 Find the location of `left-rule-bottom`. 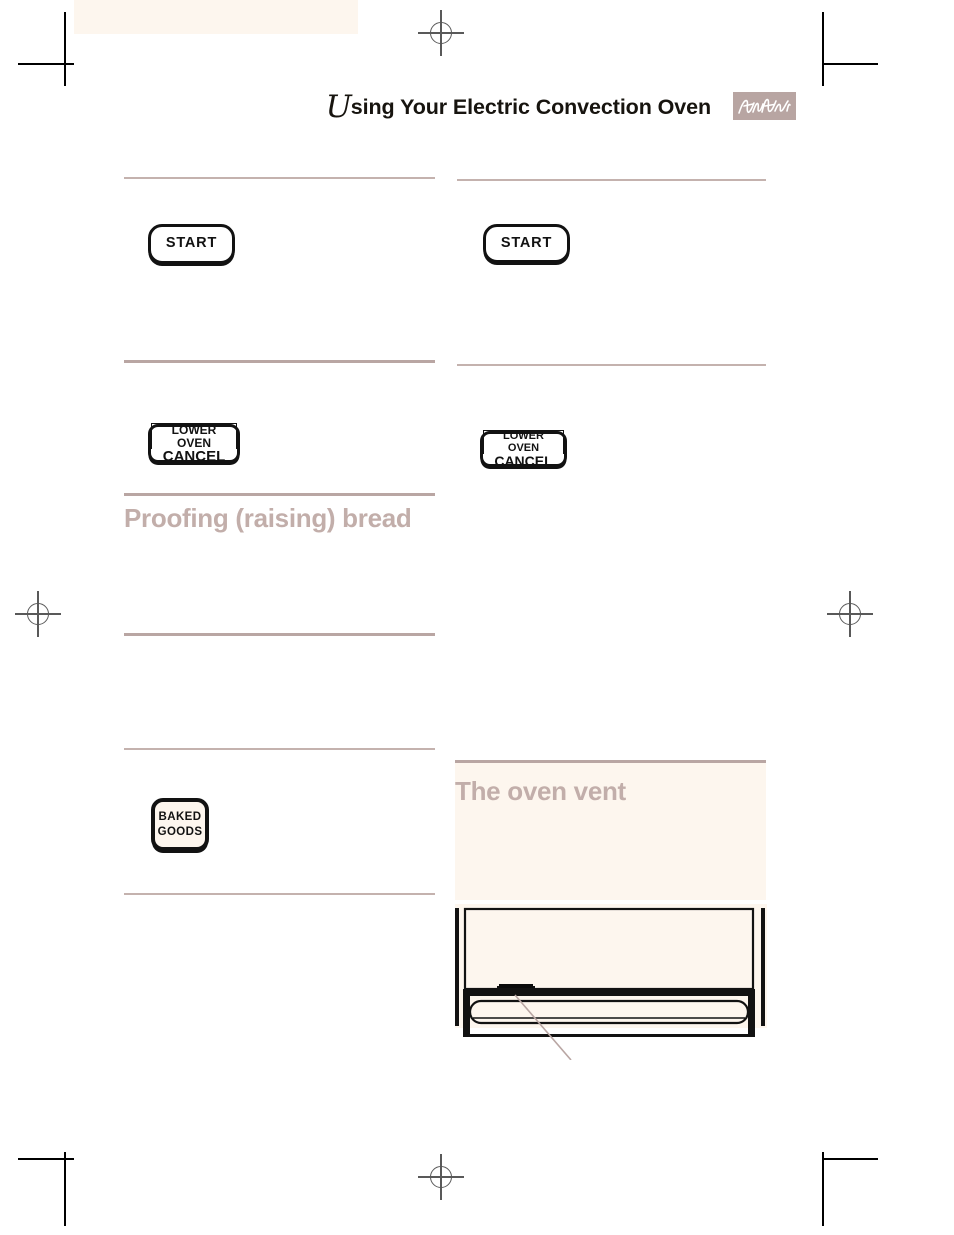

left-rule-bottom is located at coordinates (279, 894).